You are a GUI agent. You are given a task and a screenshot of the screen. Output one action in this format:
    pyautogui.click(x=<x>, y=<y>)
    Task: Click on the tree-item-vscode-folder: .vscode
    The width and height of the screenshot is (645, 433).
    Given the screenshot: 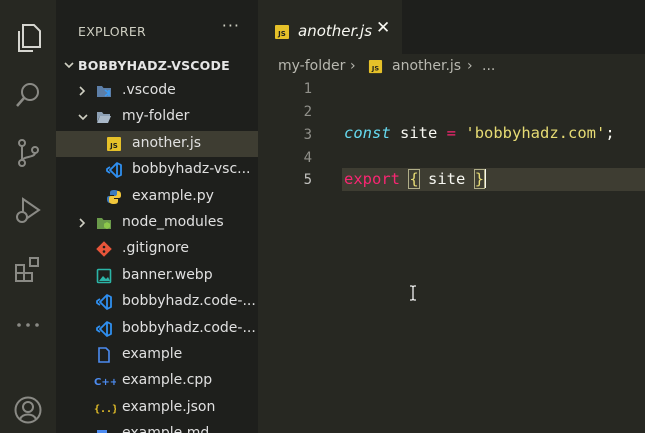 What is the action you would take?
    pyautogui.click(x=157, y=91)
    